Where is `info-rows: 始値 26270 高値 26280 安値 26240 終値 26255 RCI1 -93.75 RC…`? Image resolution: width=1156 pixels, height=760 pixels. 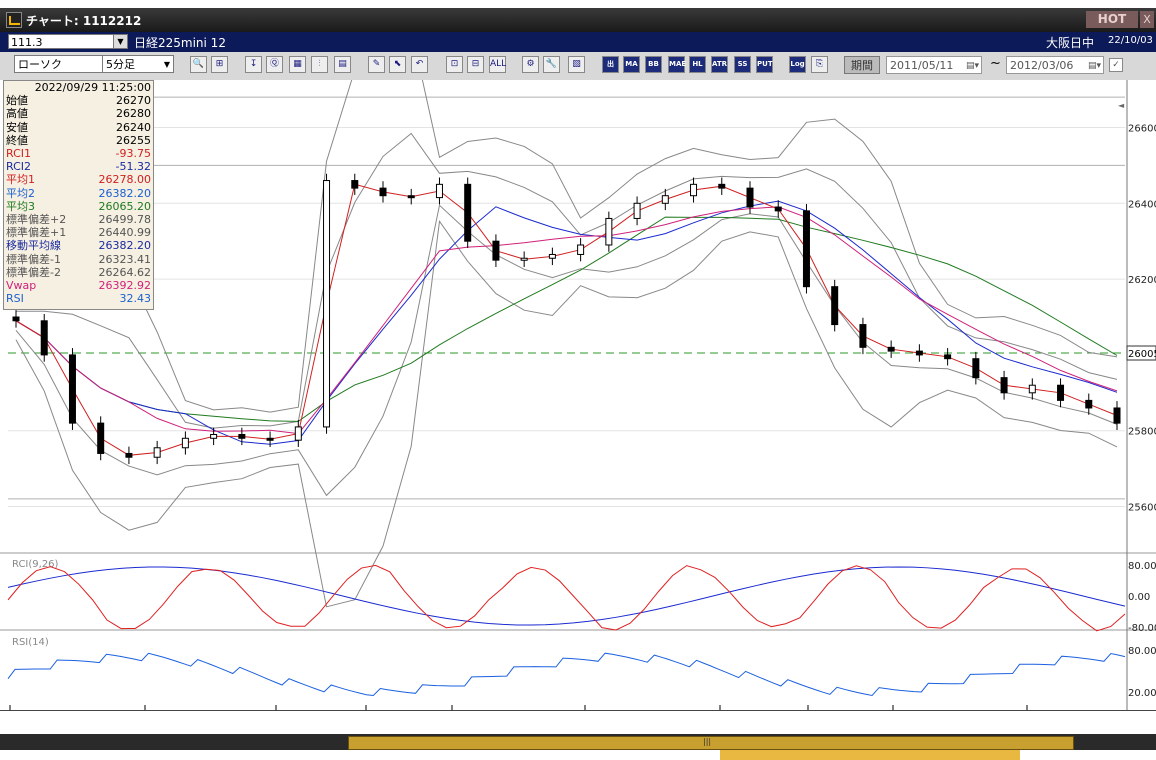
info-rows: 始値 26270 高値 26280 安値 26240 終値 26255 RCI1 -93.75 RC… is located at coordinates (78, 199).